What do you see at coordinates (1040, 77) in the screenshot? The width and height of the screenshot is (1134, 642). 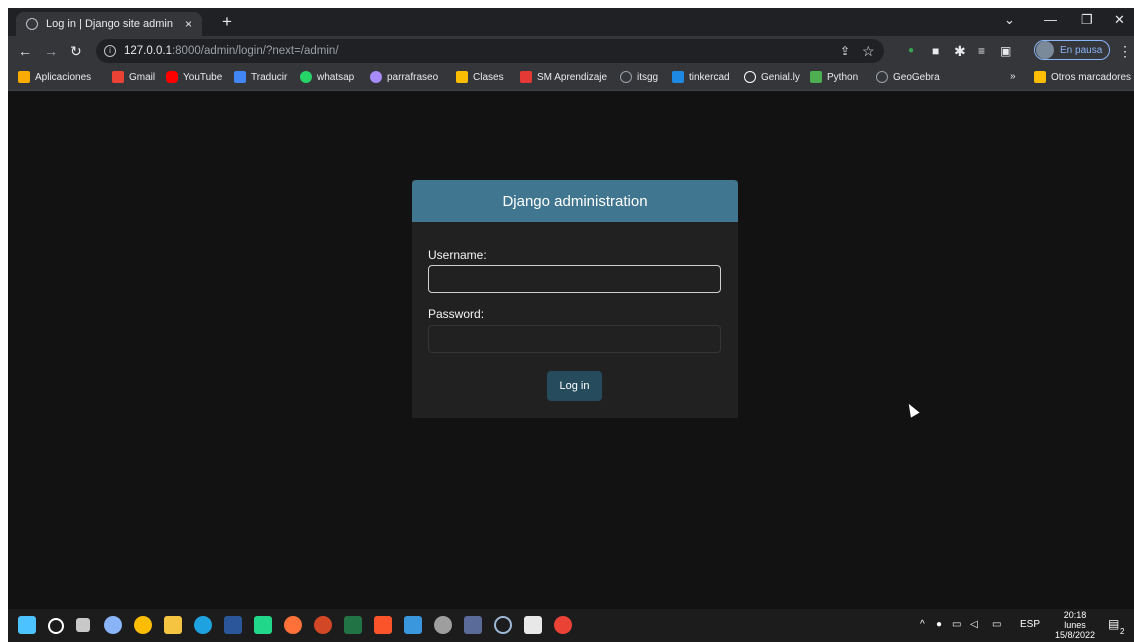 I see `folder-icon` at bounding box center [1040, 77].